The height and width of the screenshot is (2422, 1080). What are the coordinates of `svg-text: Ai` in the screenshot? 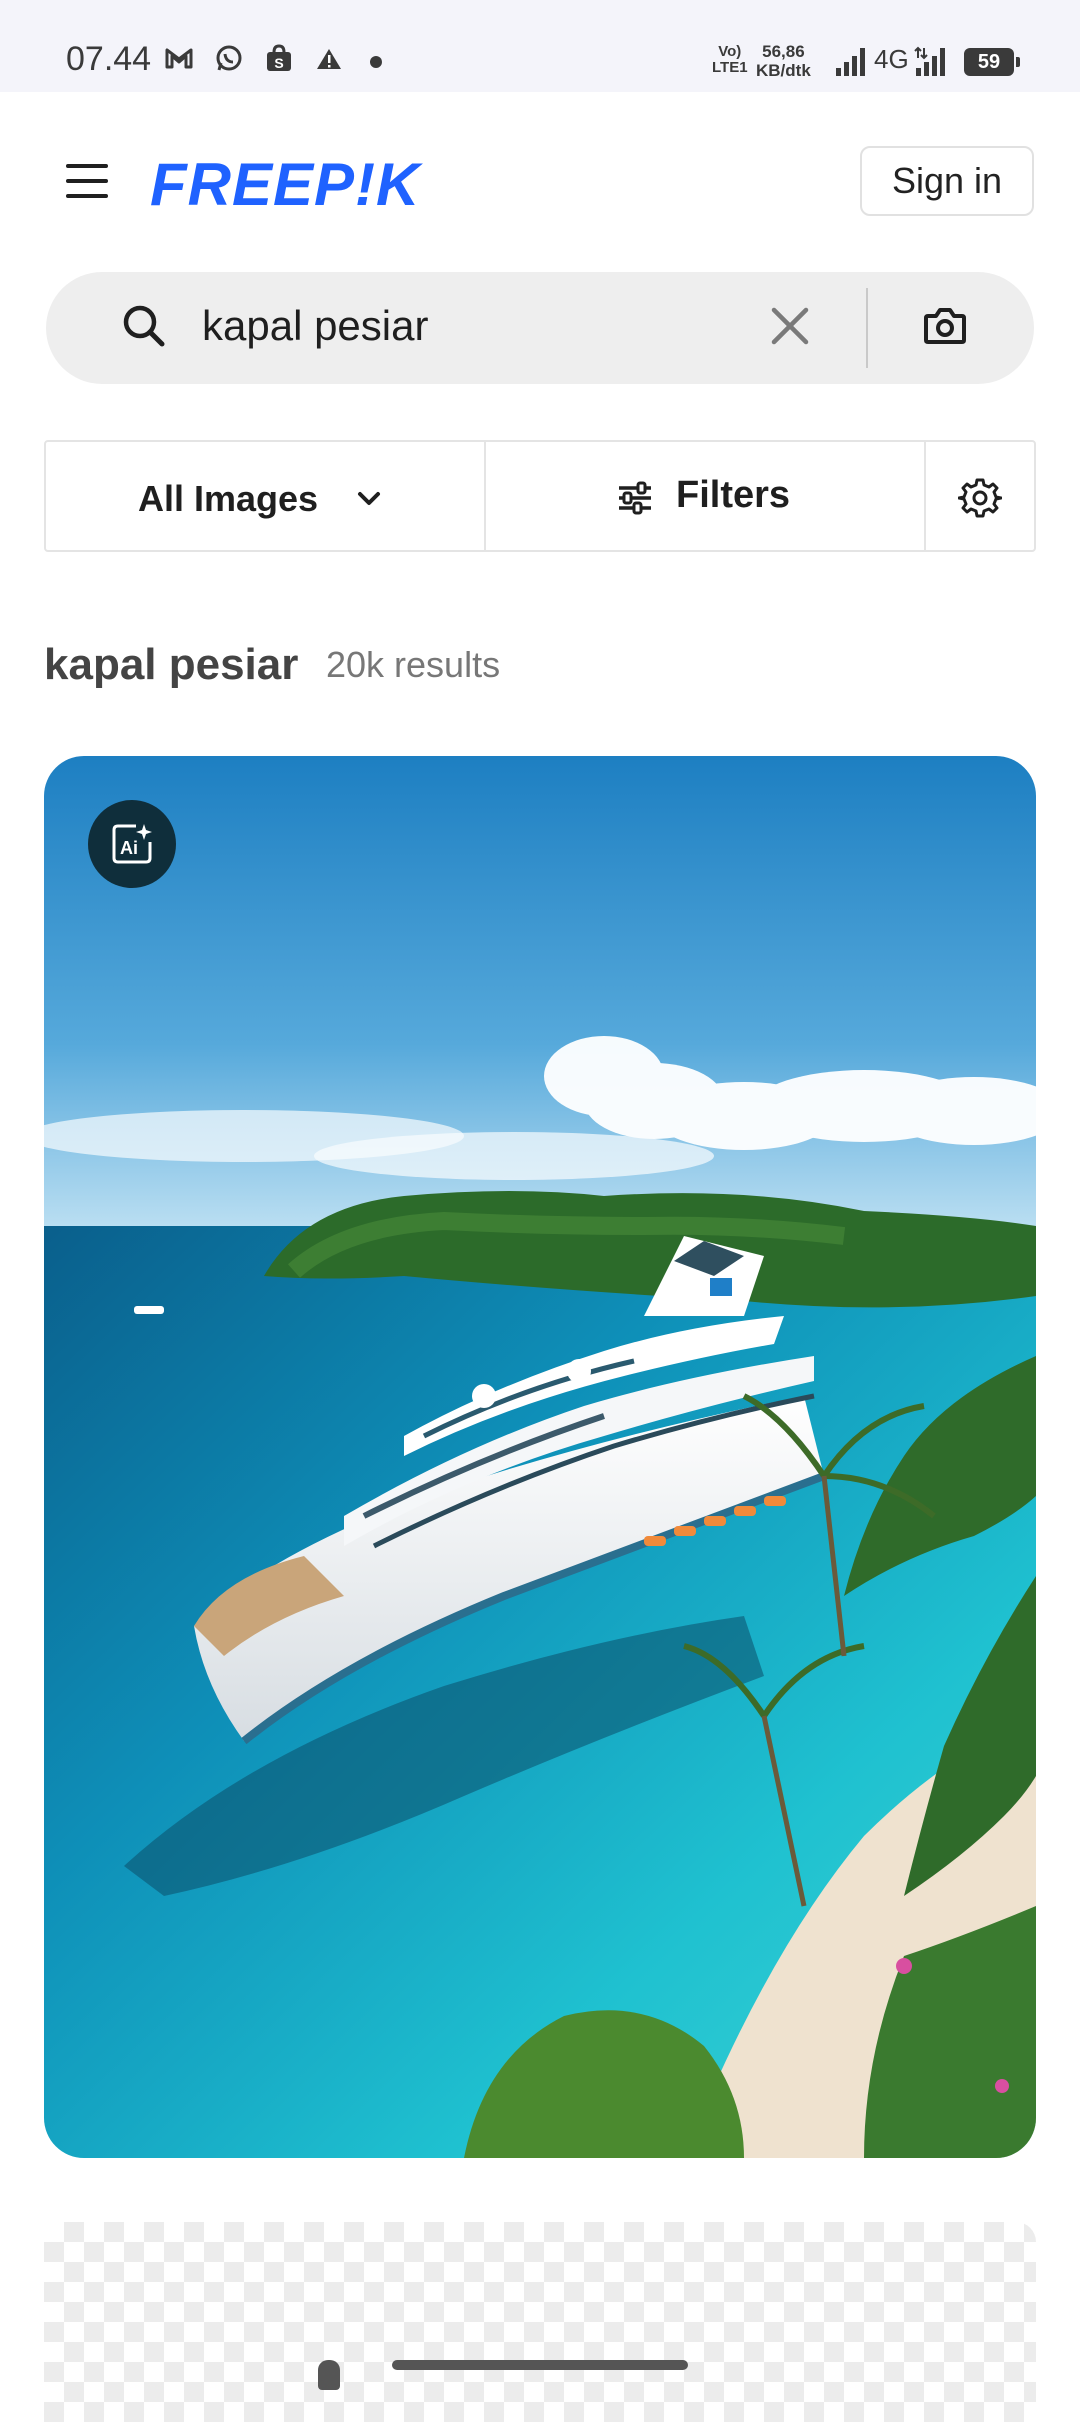 It's located at (129, 848).